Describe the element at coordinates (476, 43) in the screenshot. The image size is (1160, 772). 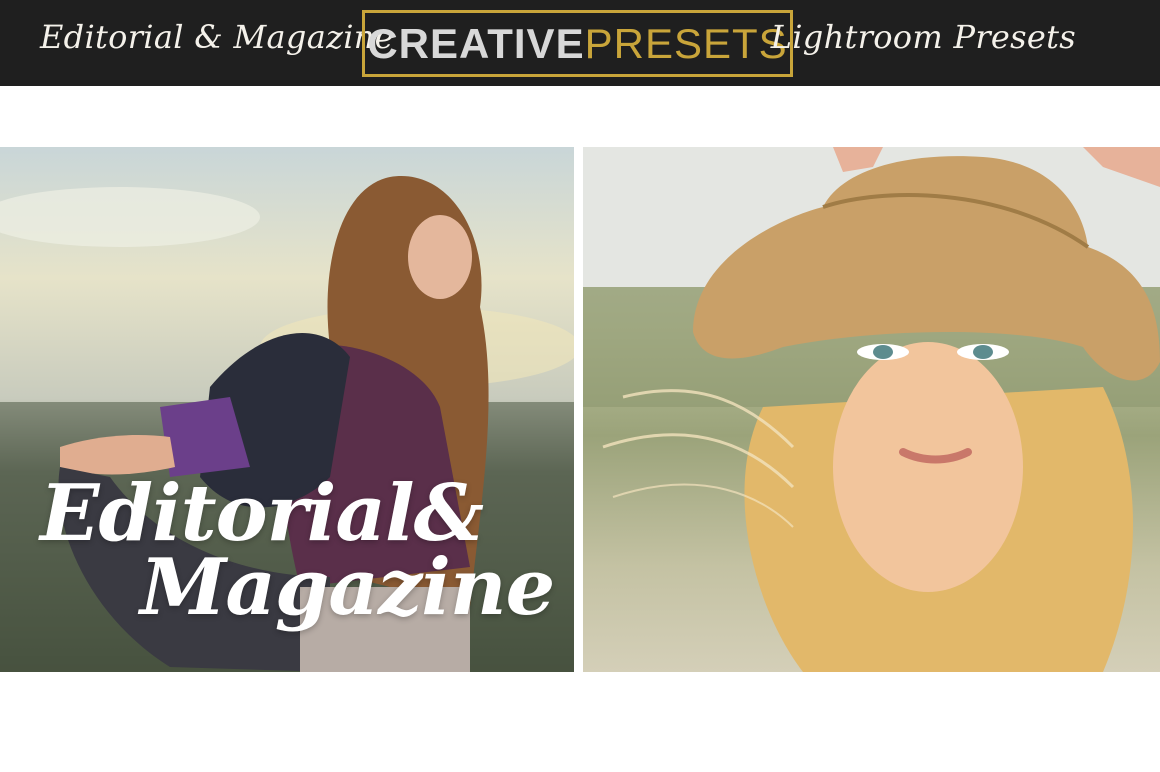
I see `logo-creative: CREATIVE` at that location.